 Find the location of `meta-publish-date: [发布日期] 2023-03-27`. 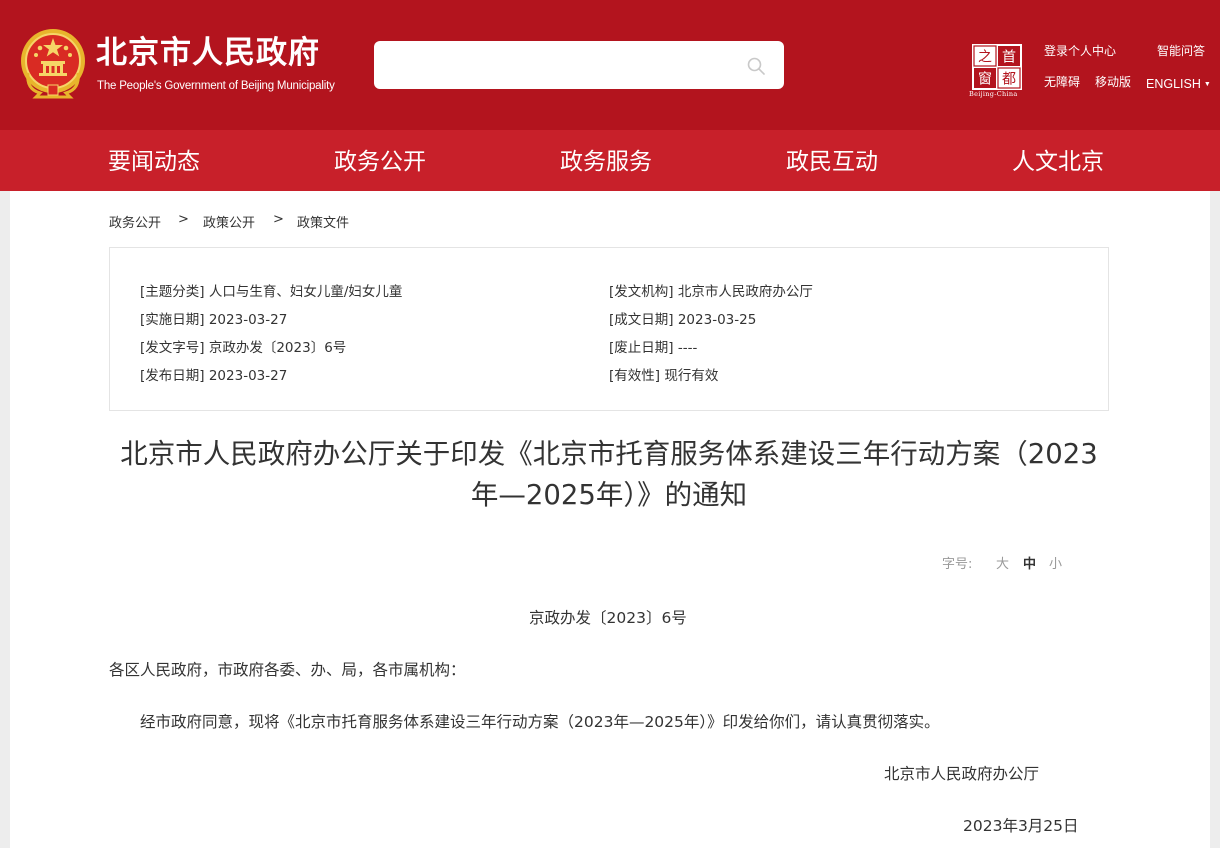

meta-publish-date: [发布日期] 2023-03-27 is located at coordinates (213, 374).